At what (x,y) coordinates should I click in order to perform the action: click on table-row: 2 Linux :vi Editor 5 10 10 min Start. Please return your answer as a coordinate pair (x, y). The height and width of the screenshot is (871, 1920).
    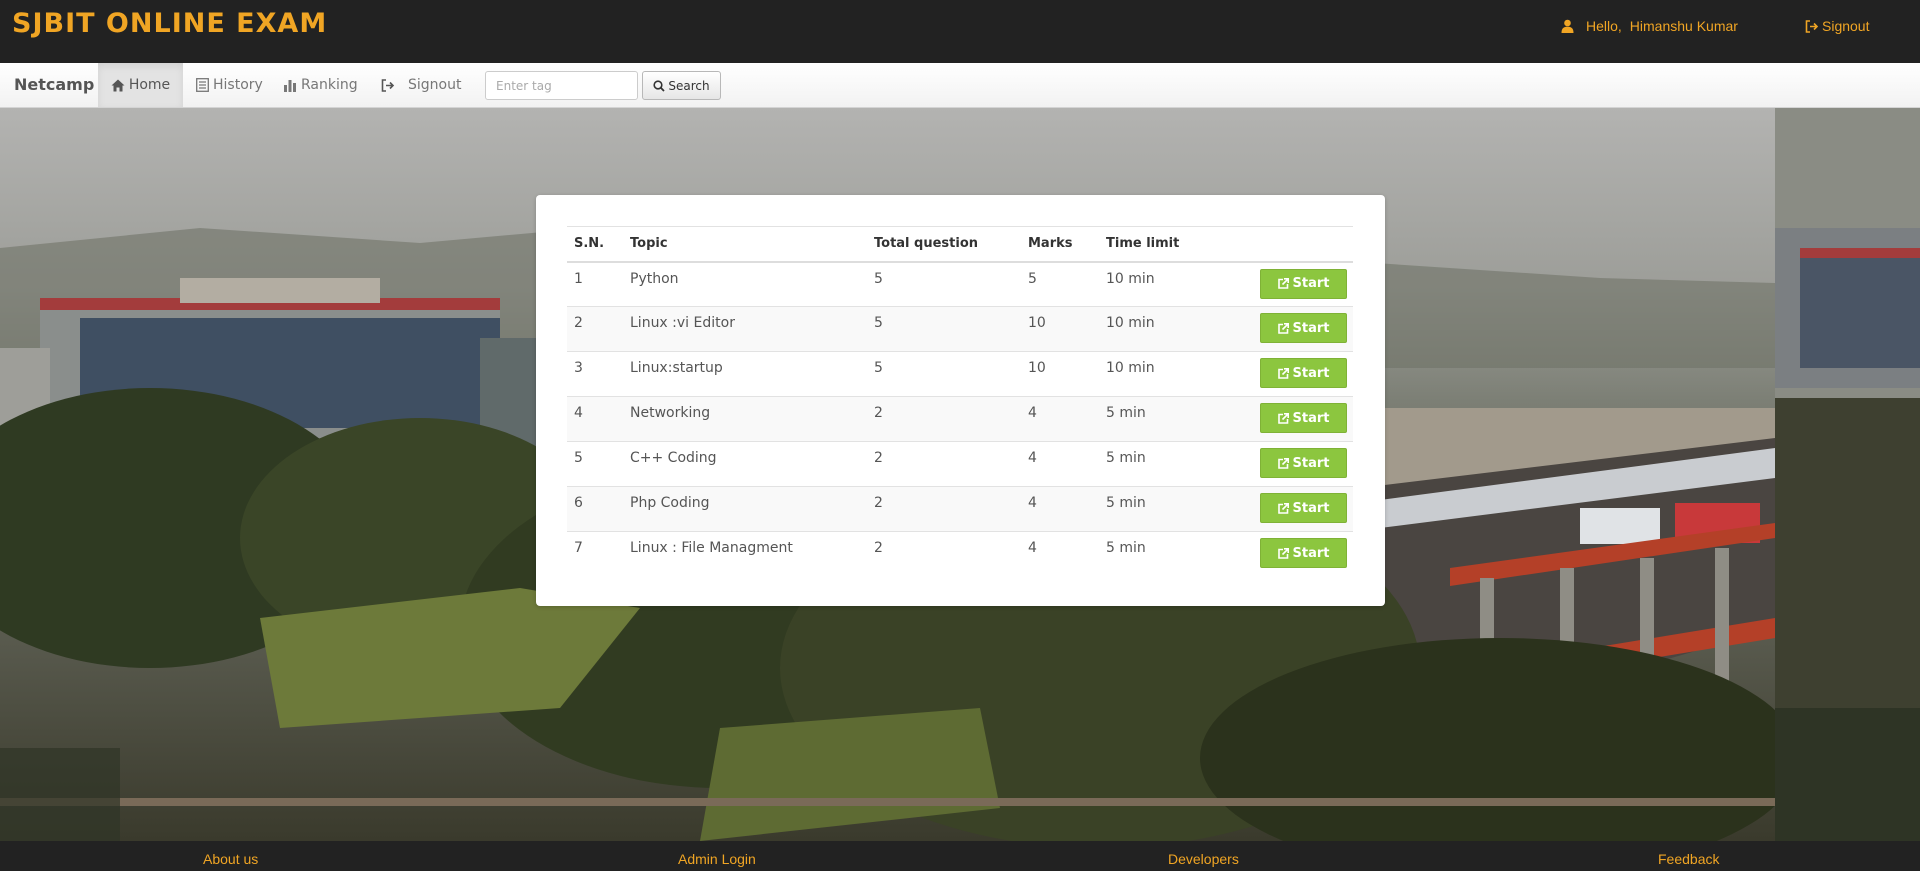
    Looking at the image, I should click on (960, 329).